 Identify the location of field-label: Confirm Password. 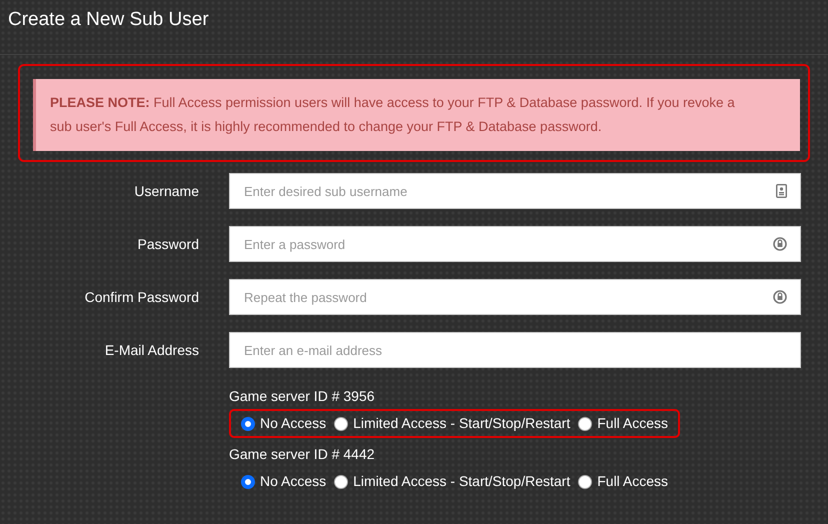
(141, 297).